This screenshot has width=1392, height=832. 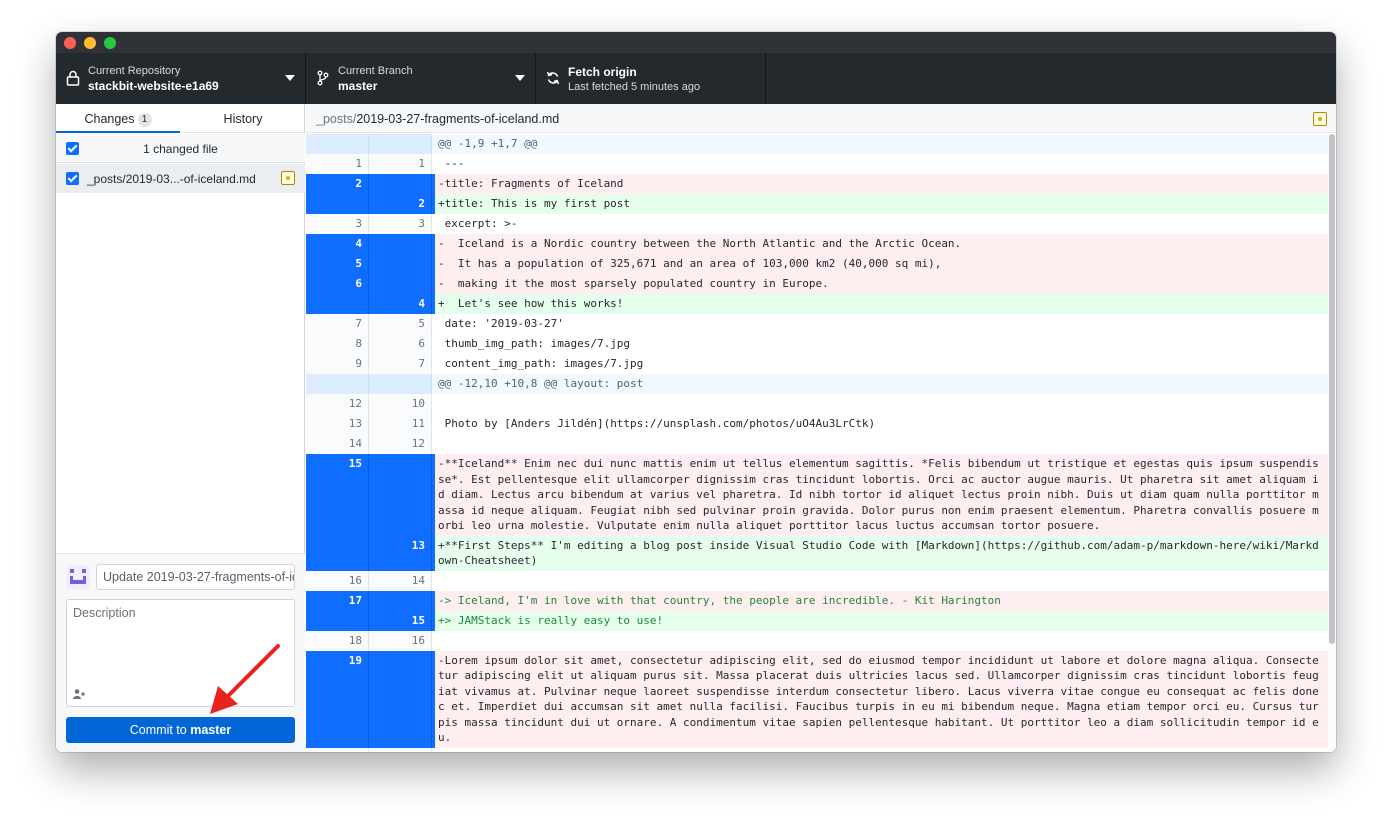 I want to click on old-line-number: 14, so click(x=337, y=444).